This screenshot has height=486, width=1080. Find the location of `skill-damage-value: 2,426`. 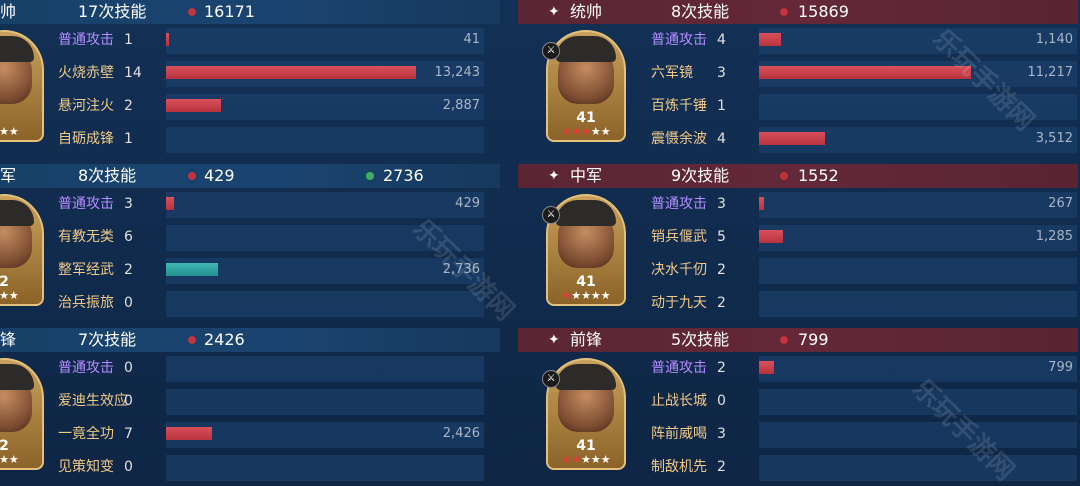

skill-damage-value: 2,426 is located at coordinates (461, 433).